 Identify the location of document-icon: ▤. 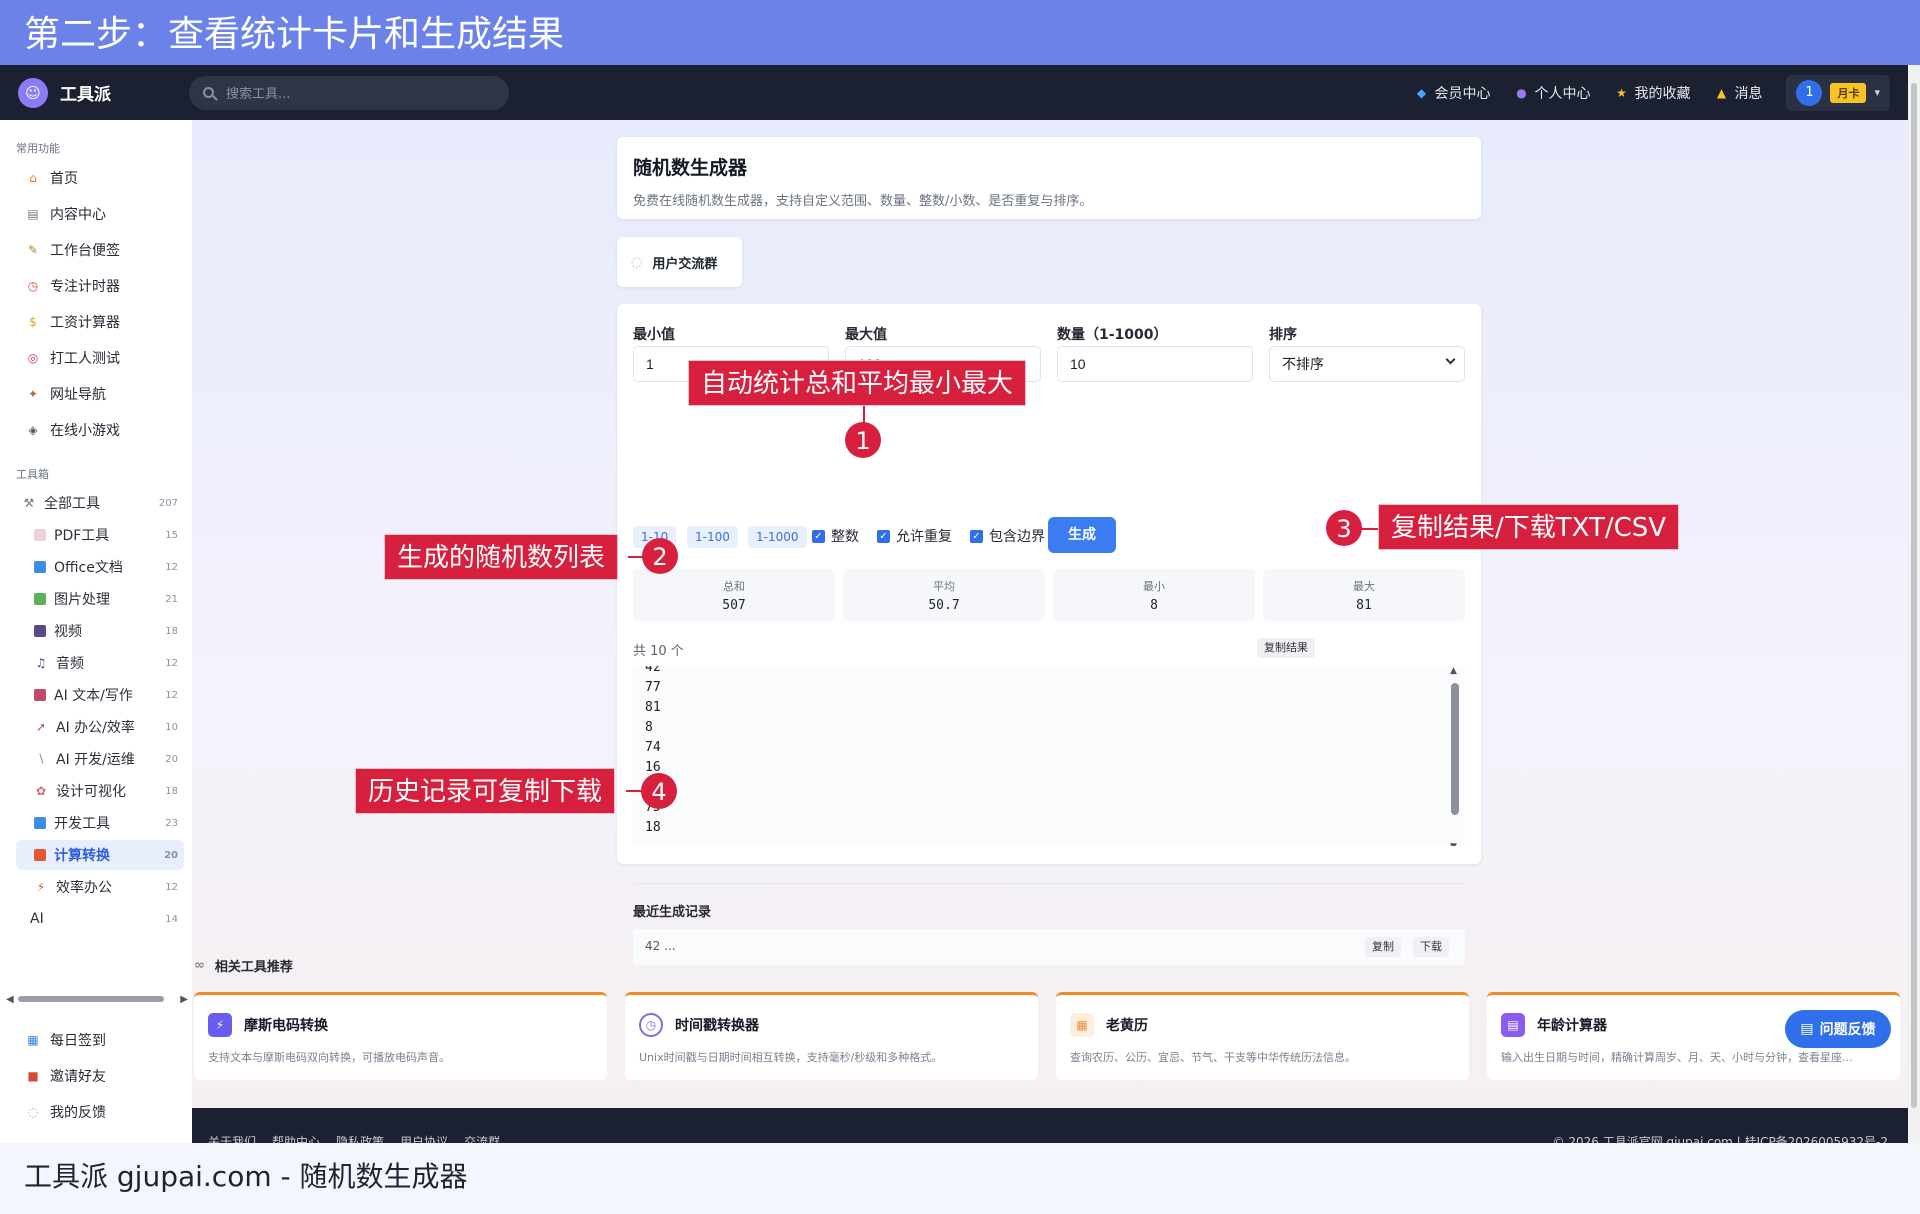
(1807, 1029).